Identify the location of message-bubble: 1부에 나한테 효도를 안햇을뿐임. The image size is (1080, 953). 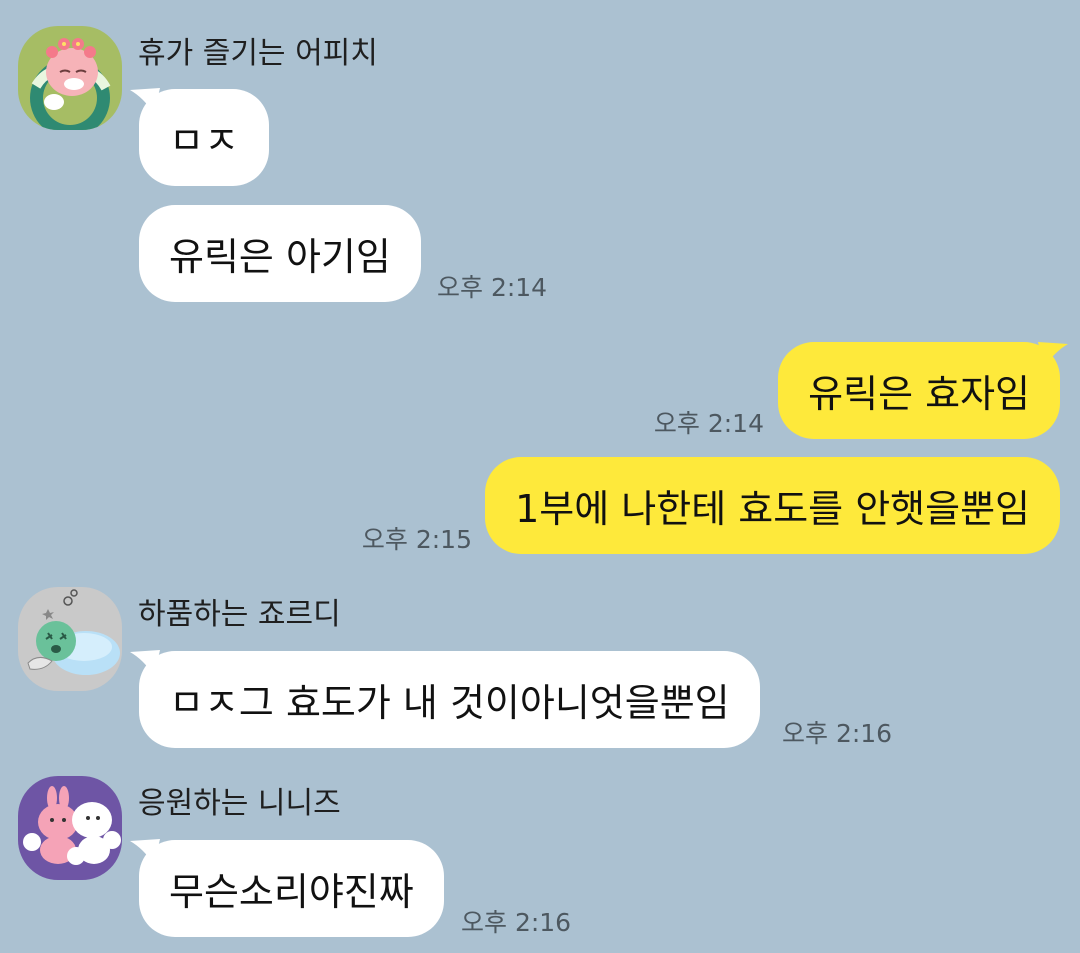
(772, 505).